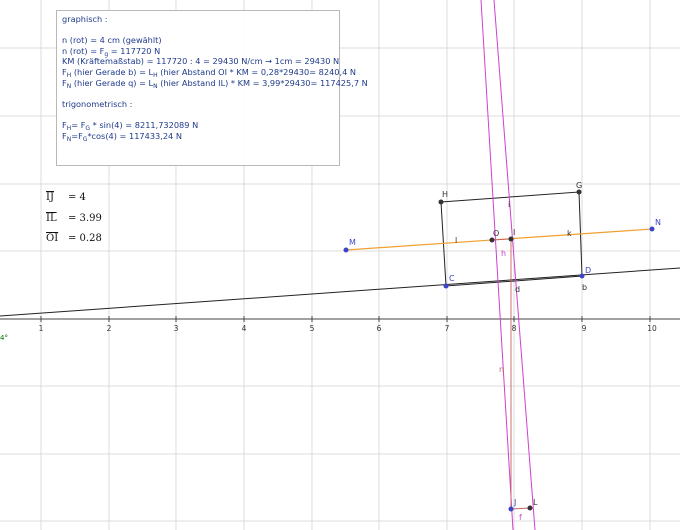 Image resolution: width=680 pixels, height=530 pixels. Describe the element at coordinates (379, 328) in the screenshot. I see `tick-label: 6` at that location.